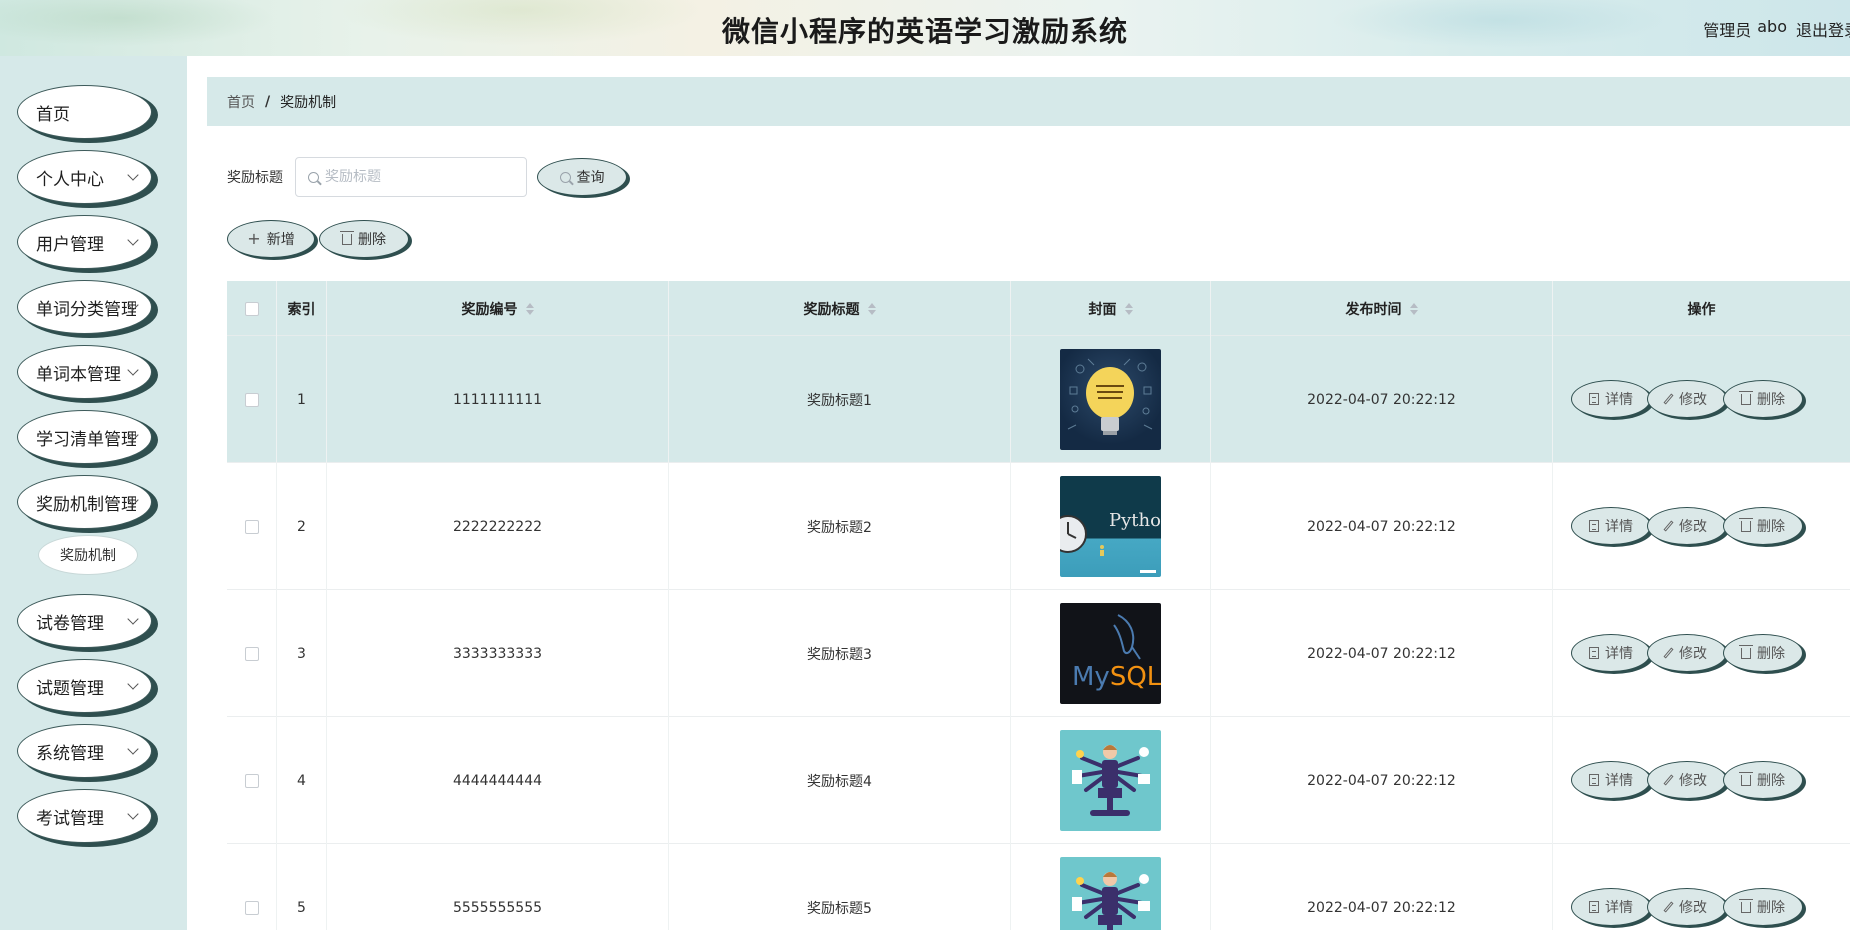 The height and width of the screenshot is (930, 1850). Describe the element at coordinates (415, 177) in the screenshot. I see `search-input` at that location.